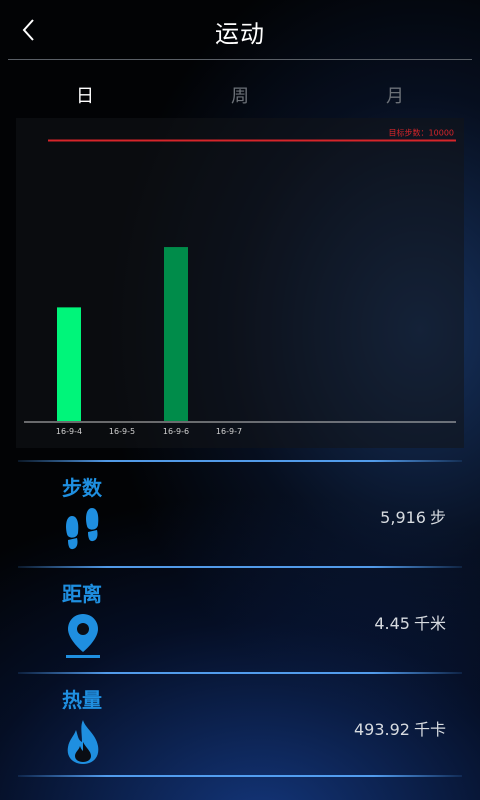  Describe the element at coordinates (240, 34) in the screenshot. I see `page-title: 运动` at that location.